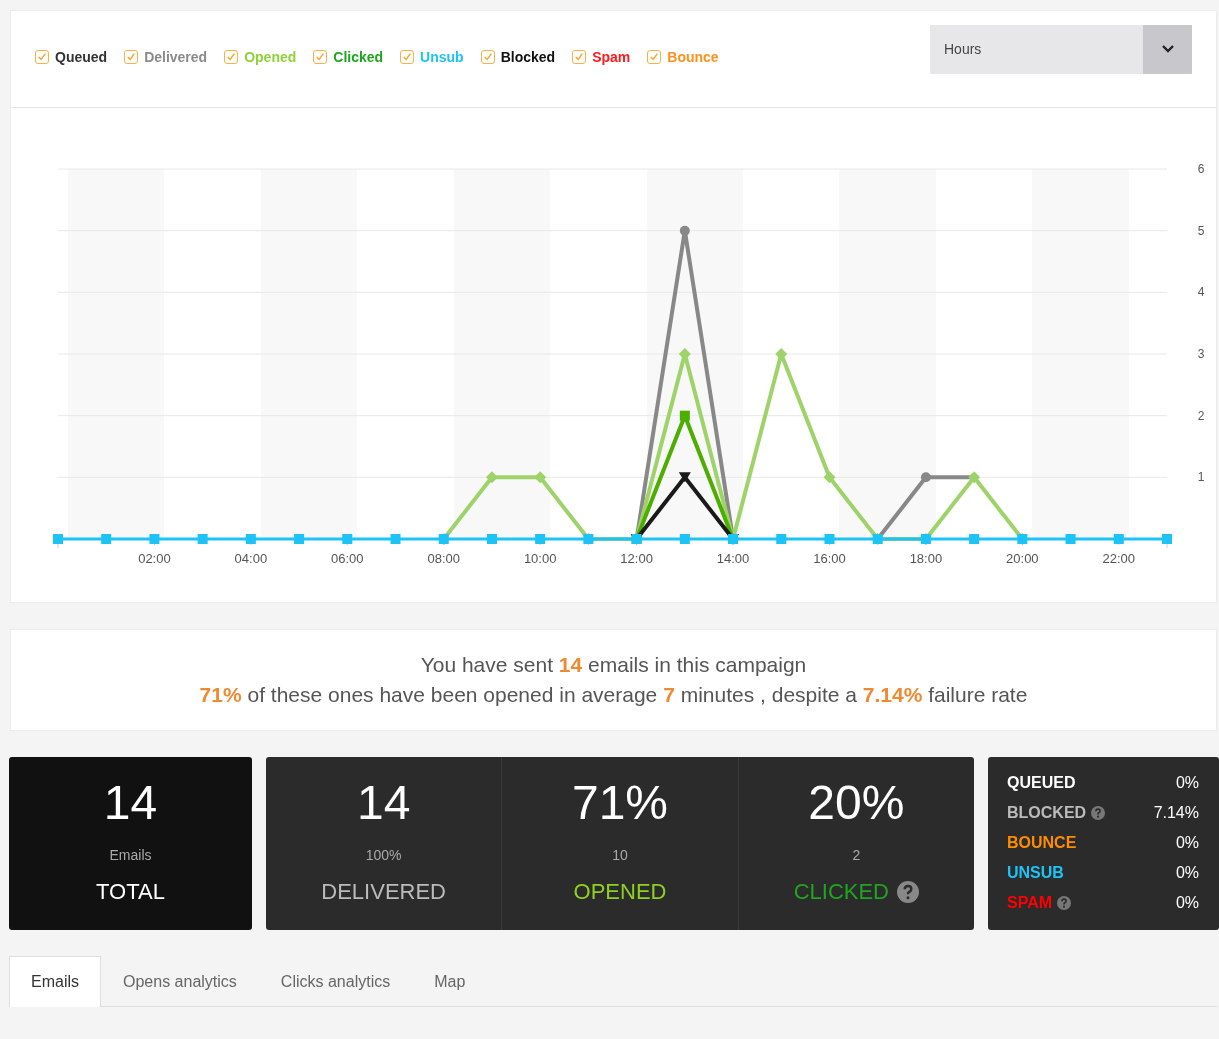  I want to click on axis-label: 4, so click(1201, 292).